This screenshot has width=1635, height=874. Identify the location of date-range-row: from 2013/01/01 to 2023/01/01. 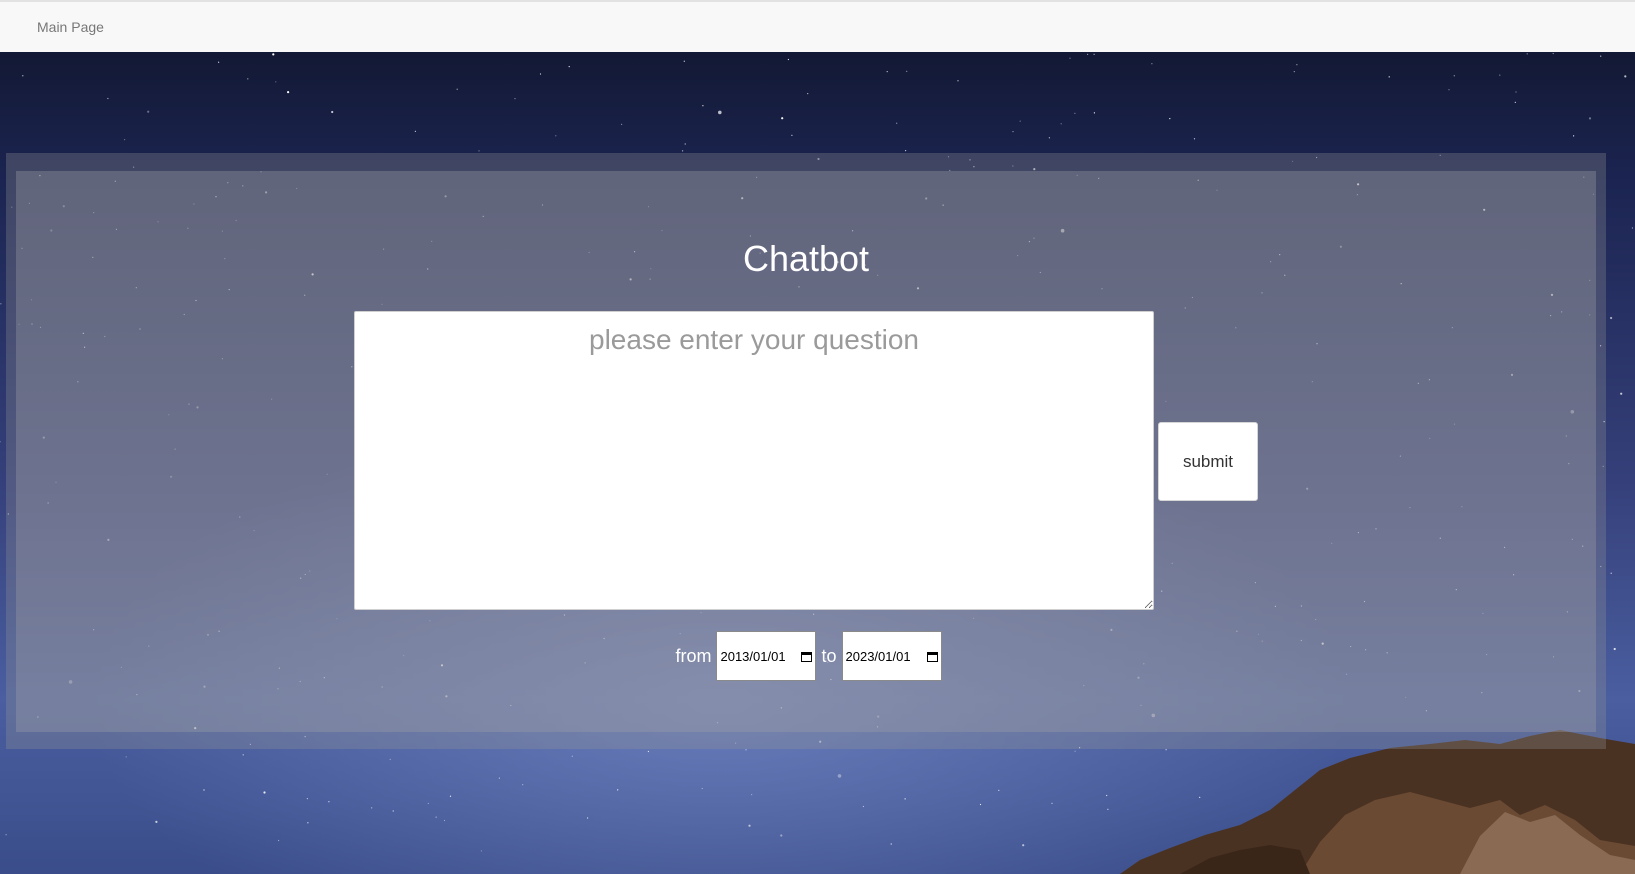
(806, 656).